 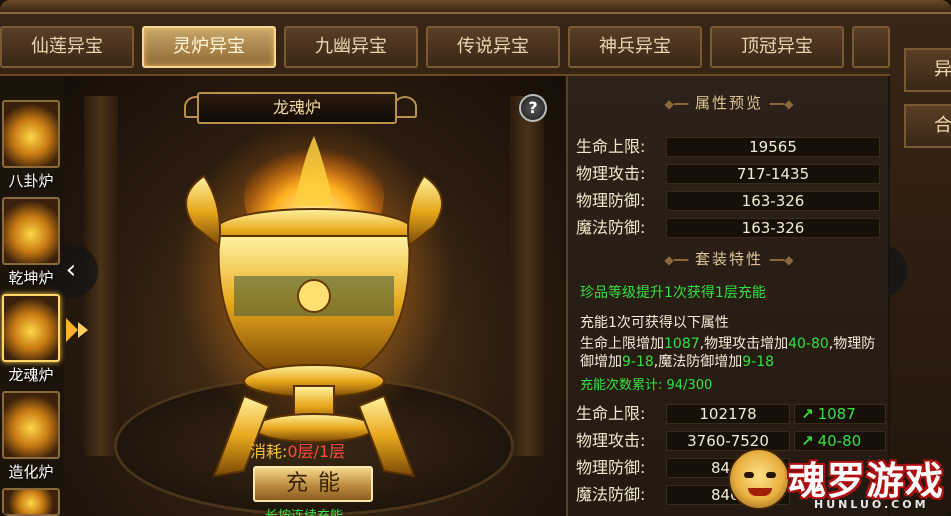 I want to click on mascot-face-icon, so click(x=759, y=479).